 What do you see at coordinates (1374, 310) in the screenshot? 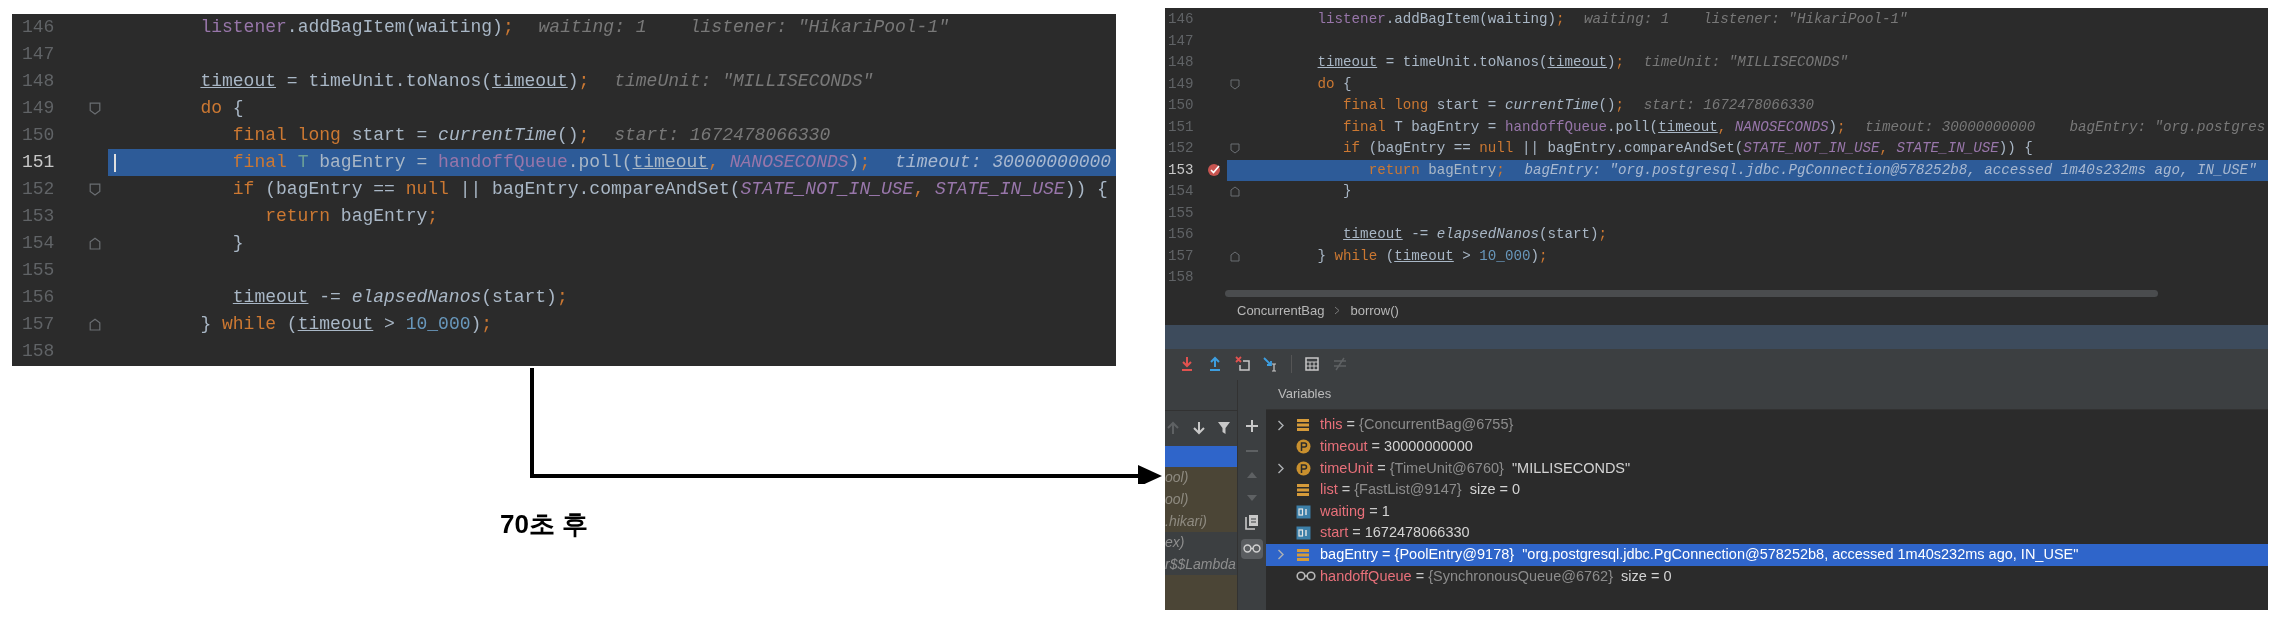
I see `breadcrumb-item: borrow()` at bounding box center [1374, 310].